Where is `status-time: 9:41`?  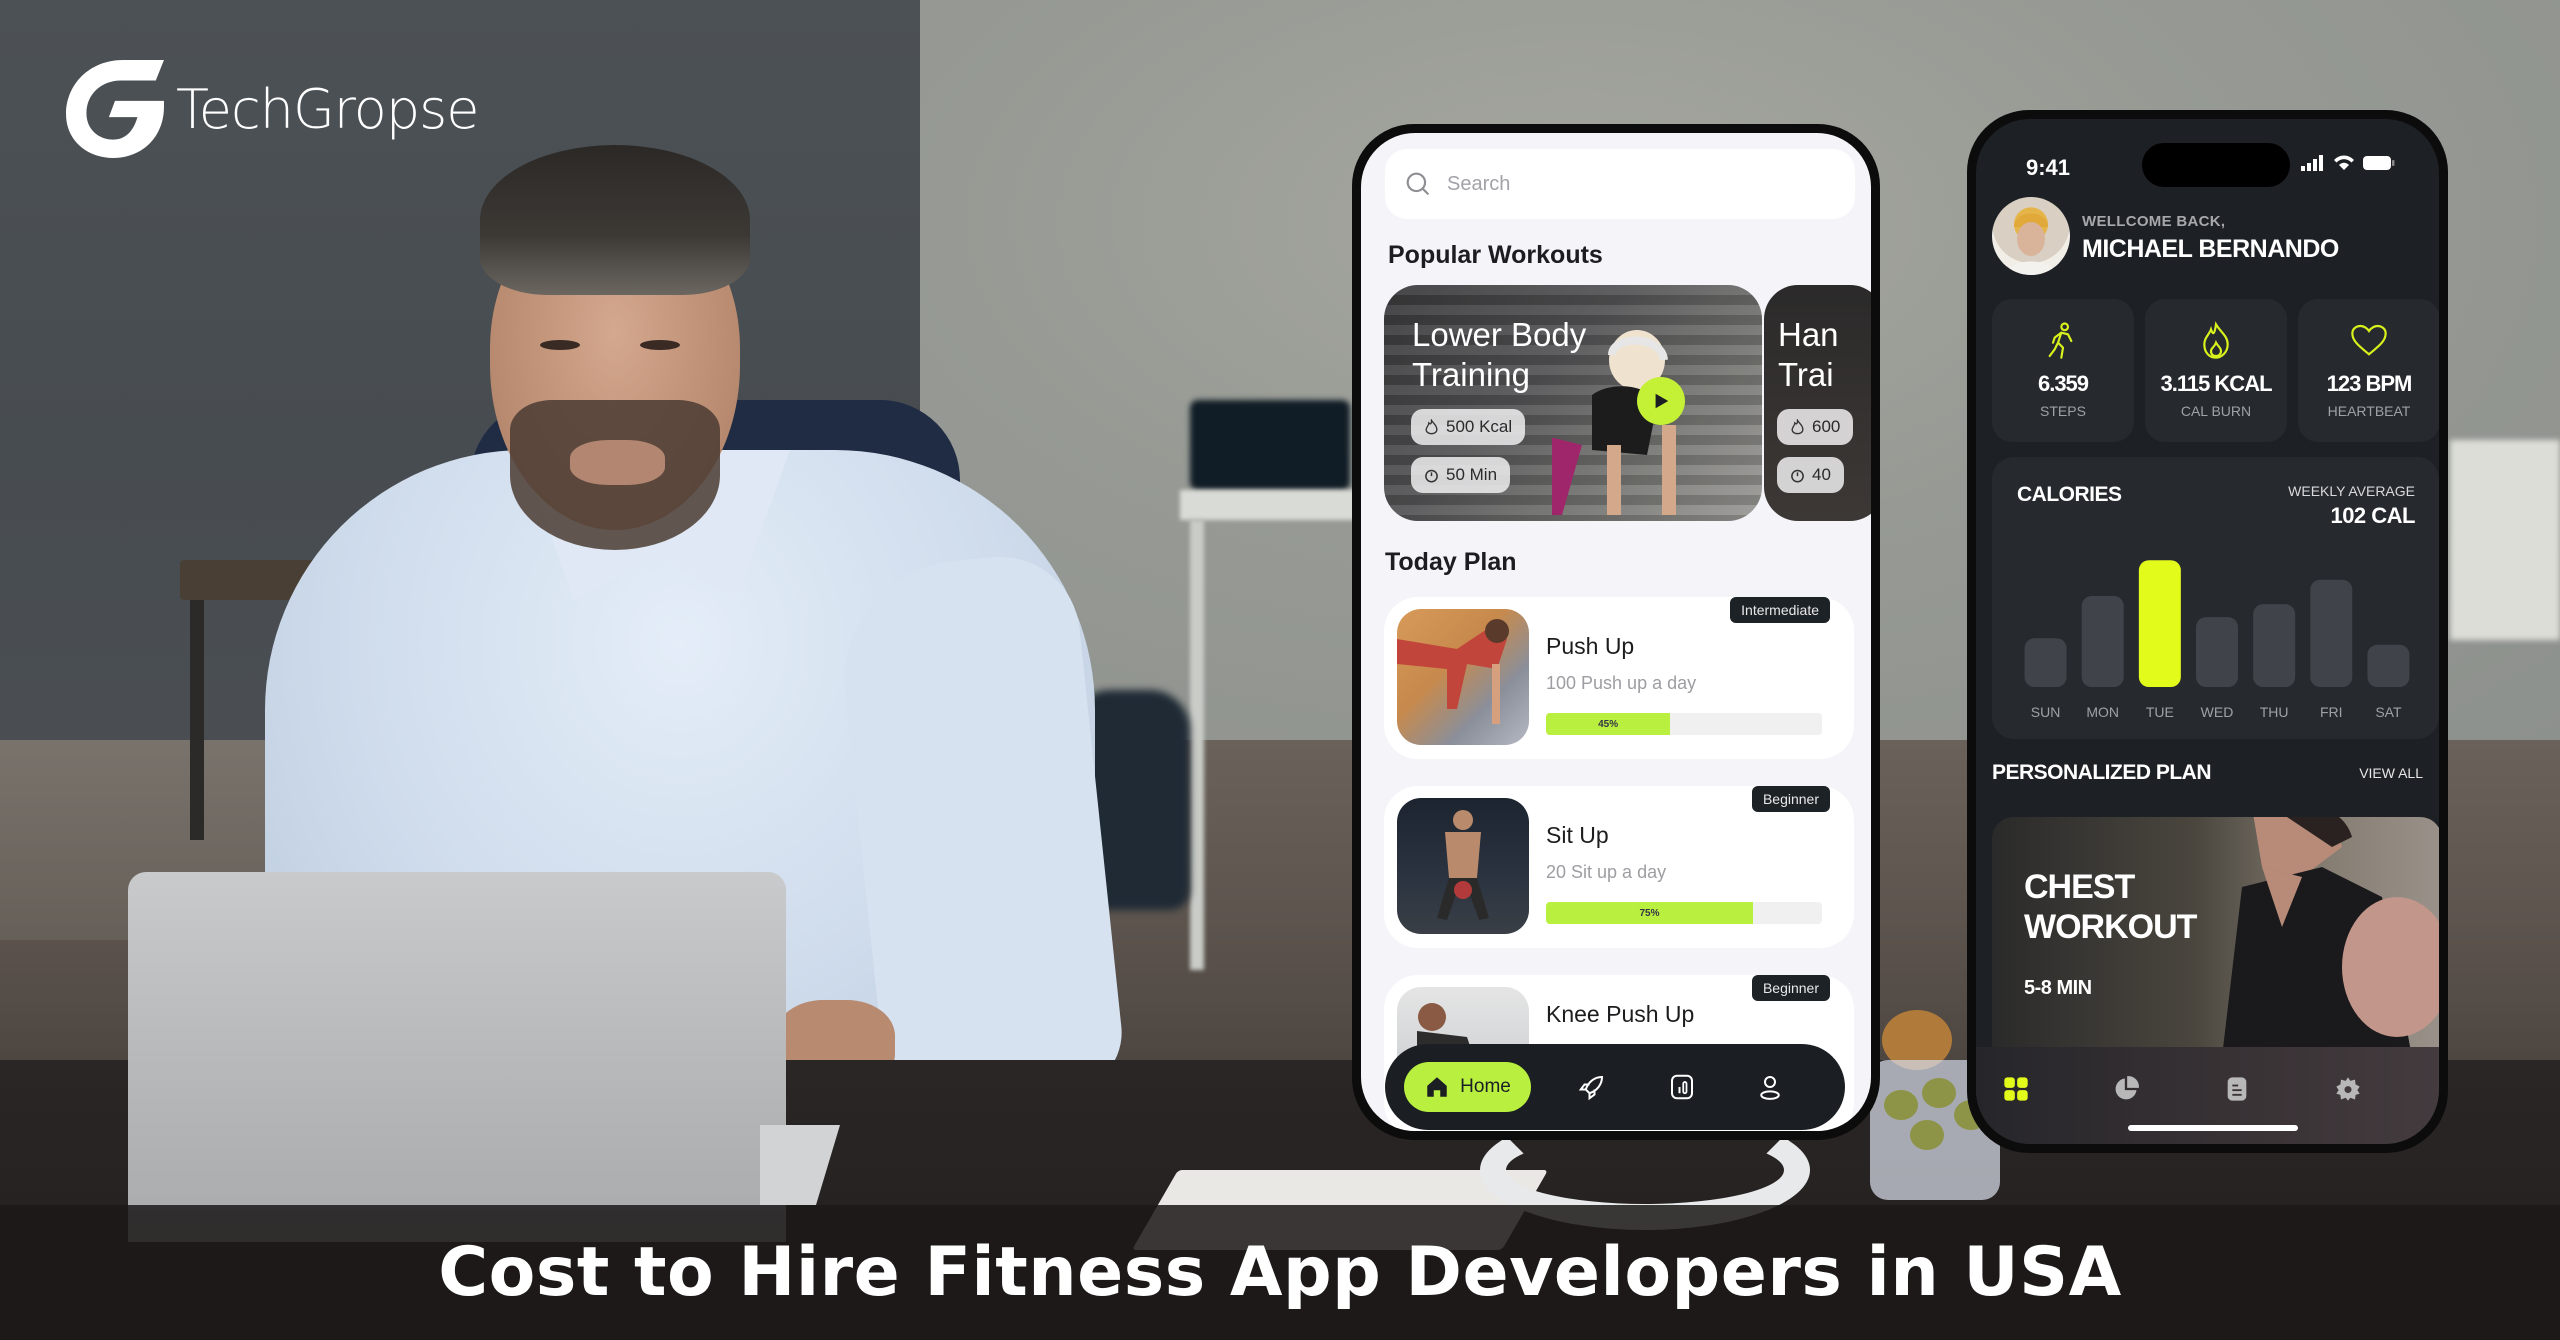
status-time: 9:41 is located at coordinates (2048, 167).